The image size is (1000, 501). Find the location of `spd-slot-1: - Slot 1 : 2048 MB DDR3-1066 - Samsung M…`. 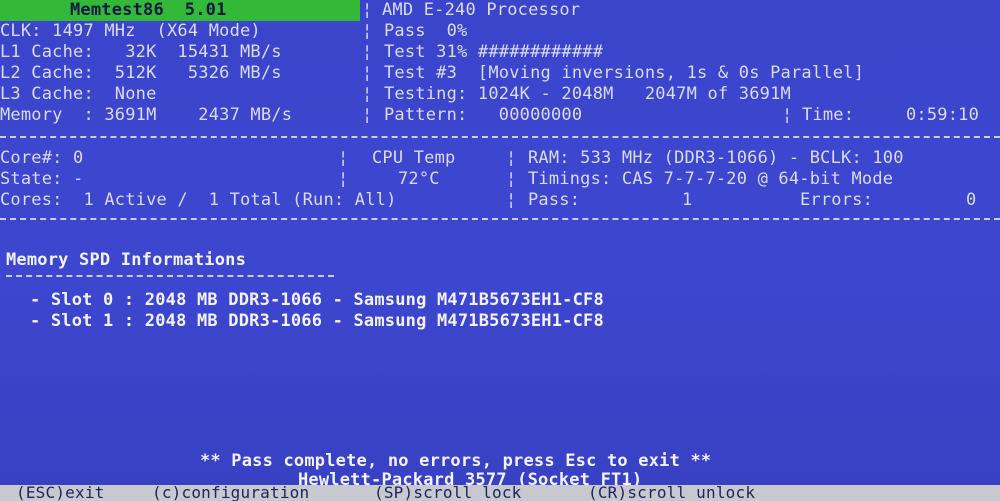

spd-slot-1: - Slot 1 : 2048 MB DDR3-1066 - Samsung M… is located at coordinates (317, 321).